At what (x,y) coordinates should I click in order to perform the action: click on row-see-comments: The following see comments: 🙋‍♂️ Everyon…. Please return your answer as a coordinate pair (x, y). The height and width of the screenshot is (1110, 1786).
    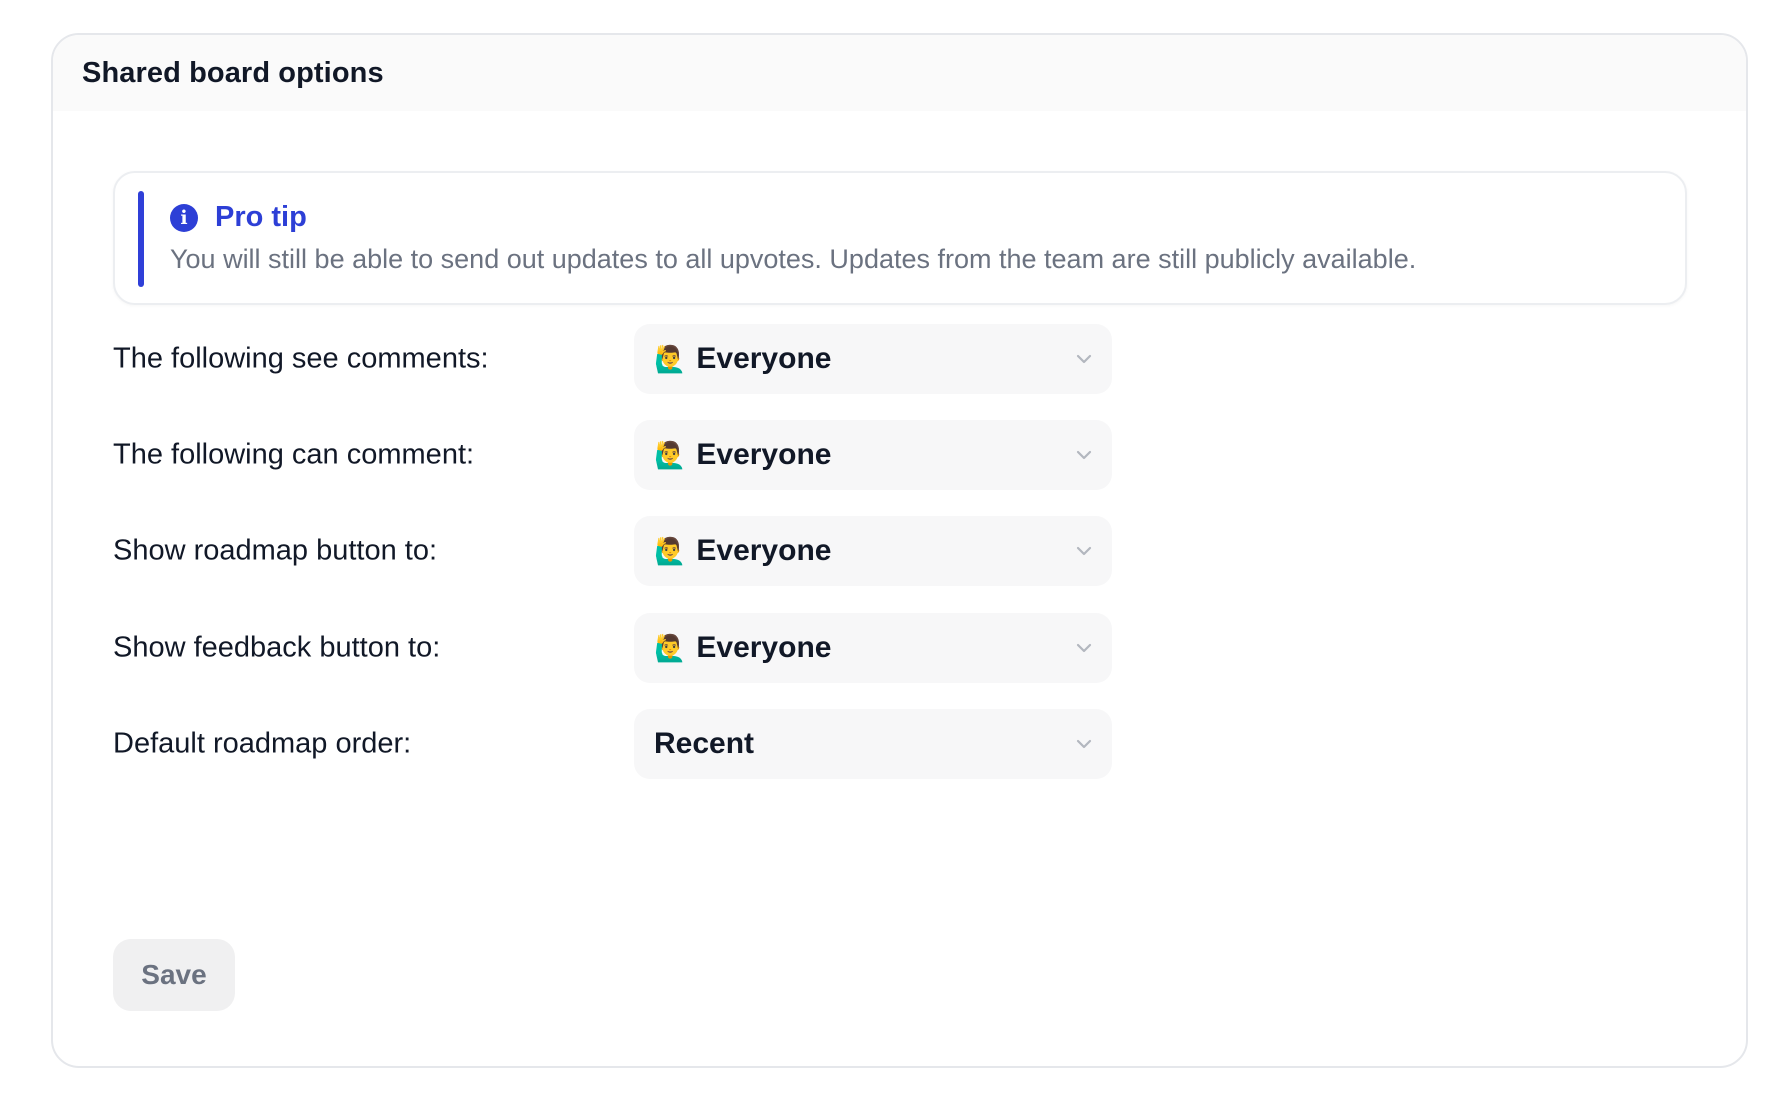
    Looking at the image, I should click on (613, 359).